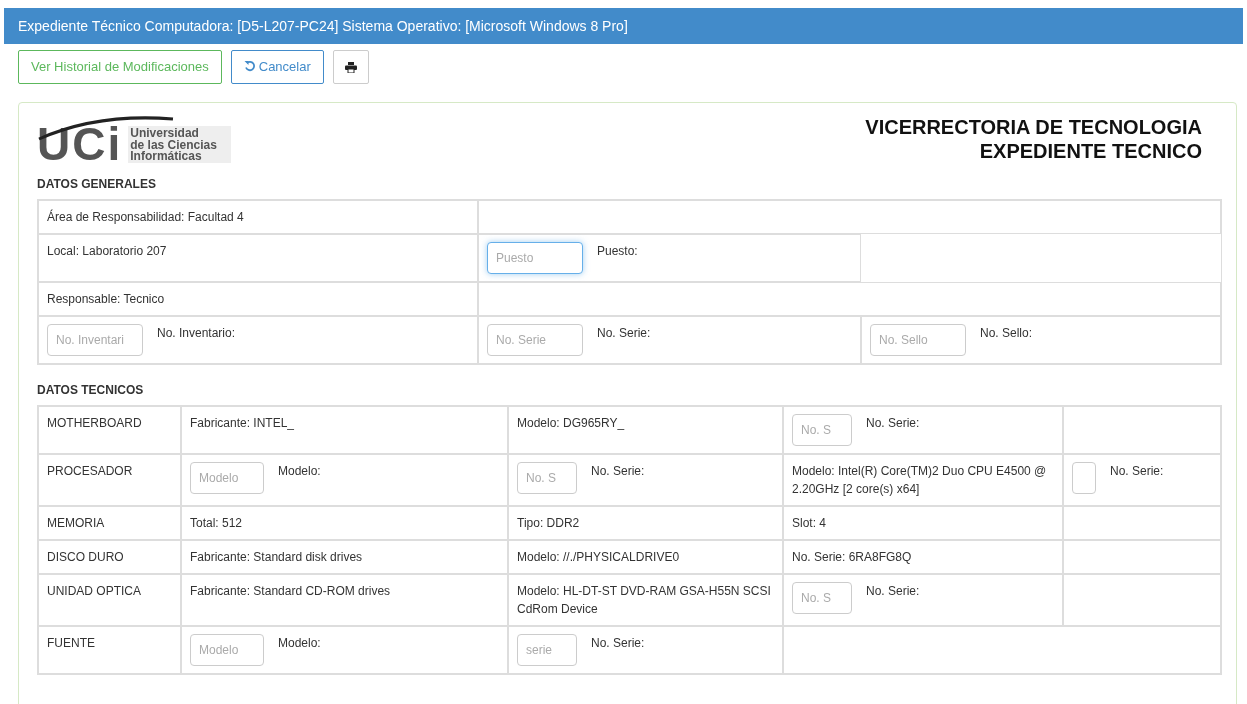 This screenshot has width=1247, height=704. I want to click on cancel-button: Cancelar, so click(277, 67).